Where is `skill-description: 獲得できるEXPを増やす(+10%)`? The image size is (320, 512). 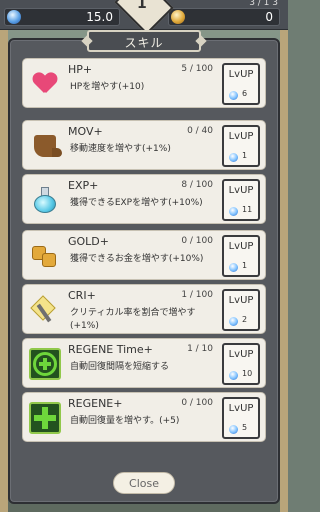
skill-description: 獲得できるEXPを増やす(+10%) is located at coordinates (136, 203).